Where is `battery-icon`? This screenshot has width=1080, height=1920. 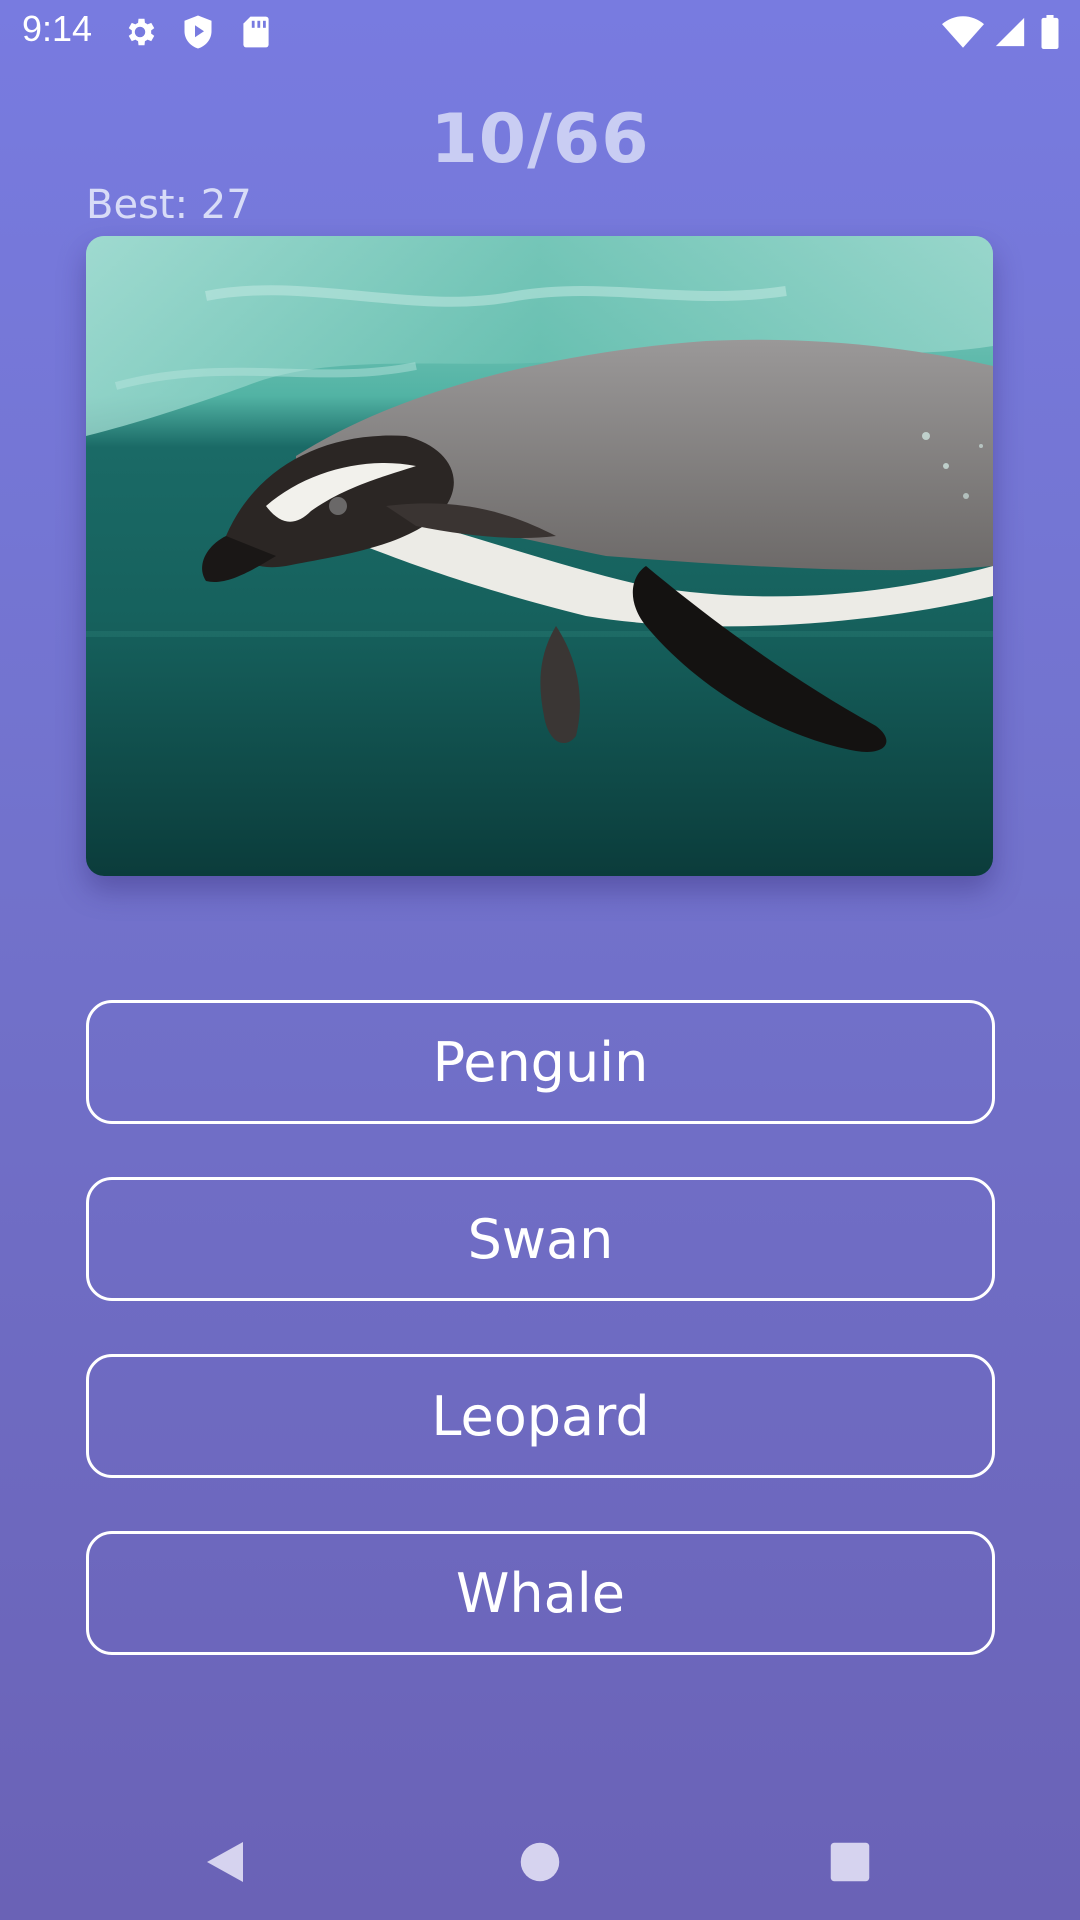
battery-icon is located at coordinates (1050, 32).